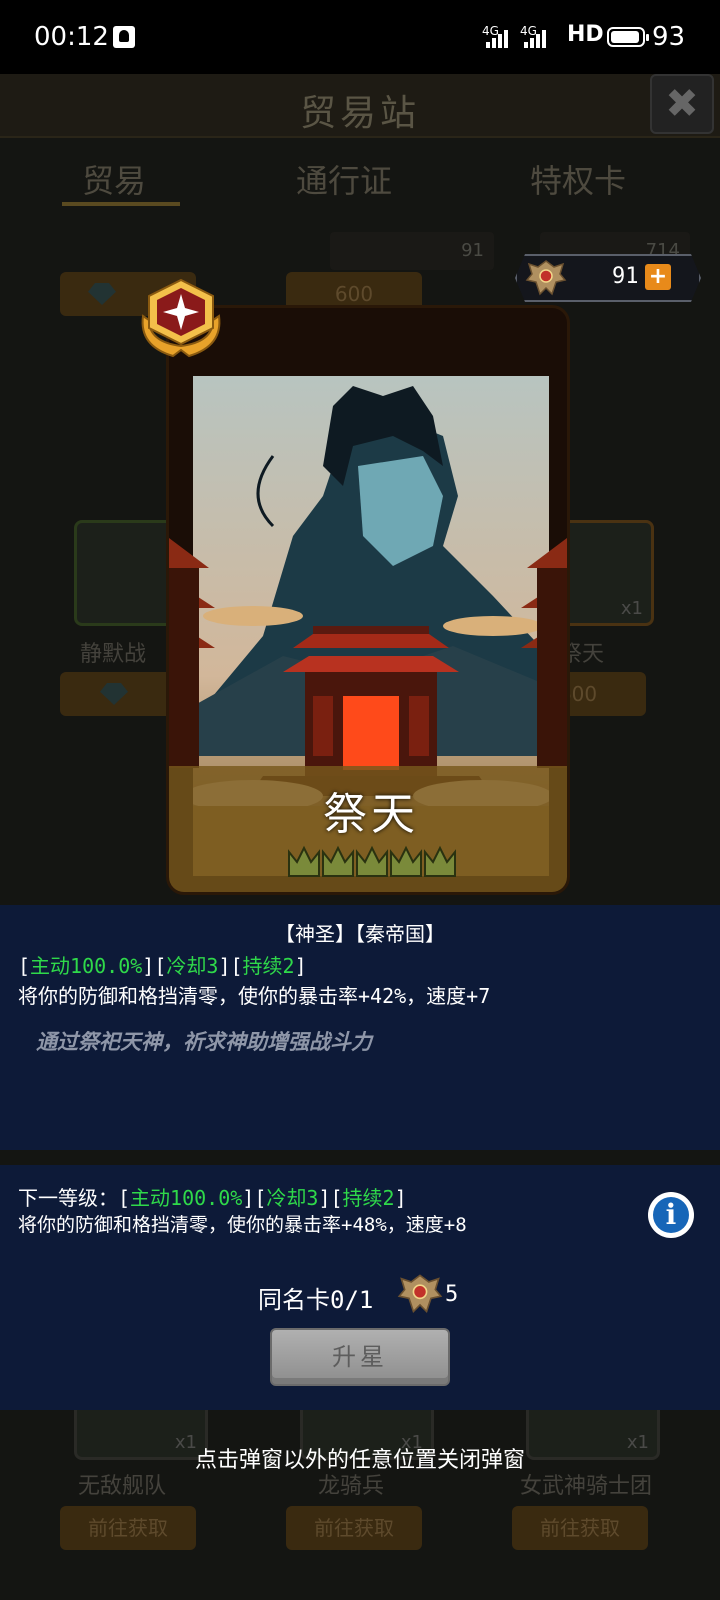 The height and width of the screenshot is (1600, 720). I want to click on status-bar: 00:12 4G 4G HD 93, so click(360, 37).